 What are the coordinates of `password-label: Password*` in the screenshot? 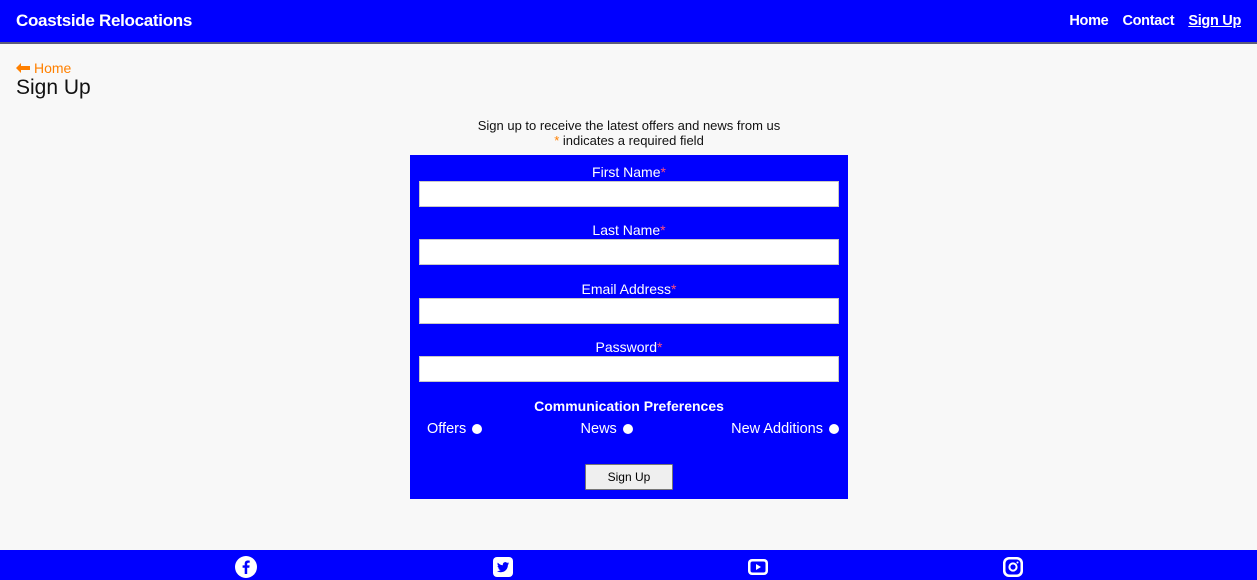 It's located at (629, 347).